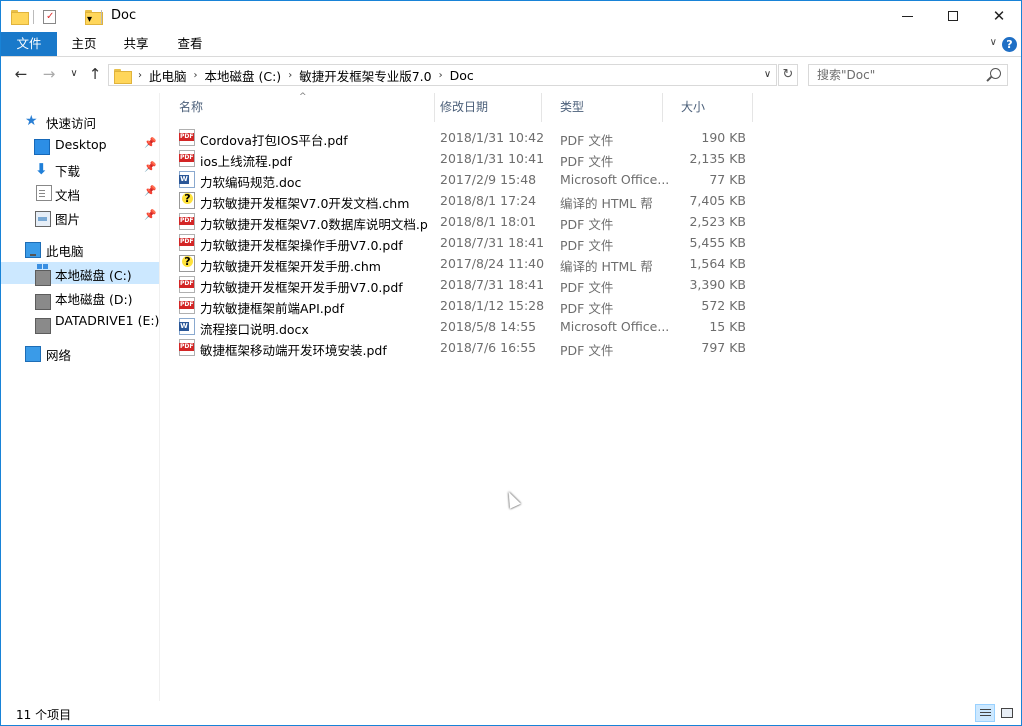 This screenshot has height=726, width=1022. What do you see at coordinates (511, 713) in the screenshot?
I see `status-bar: 11 个项目` at bounding box center [511, 713].